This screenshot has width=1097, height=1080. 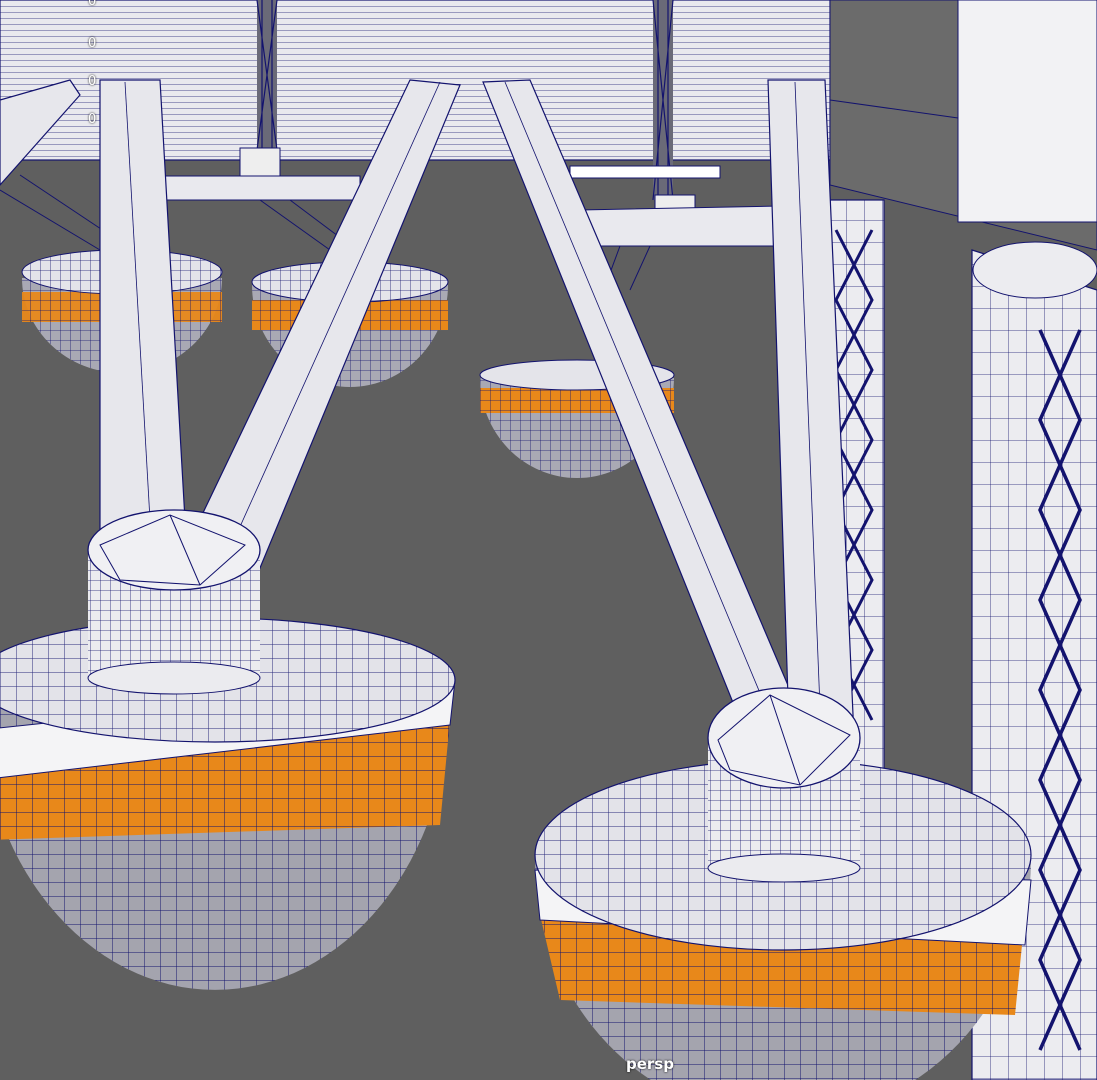 What do you see at coordinates (650, 1064) in the screenshot?
I see `camera-label: persp` at bounding box center [650, 1064].